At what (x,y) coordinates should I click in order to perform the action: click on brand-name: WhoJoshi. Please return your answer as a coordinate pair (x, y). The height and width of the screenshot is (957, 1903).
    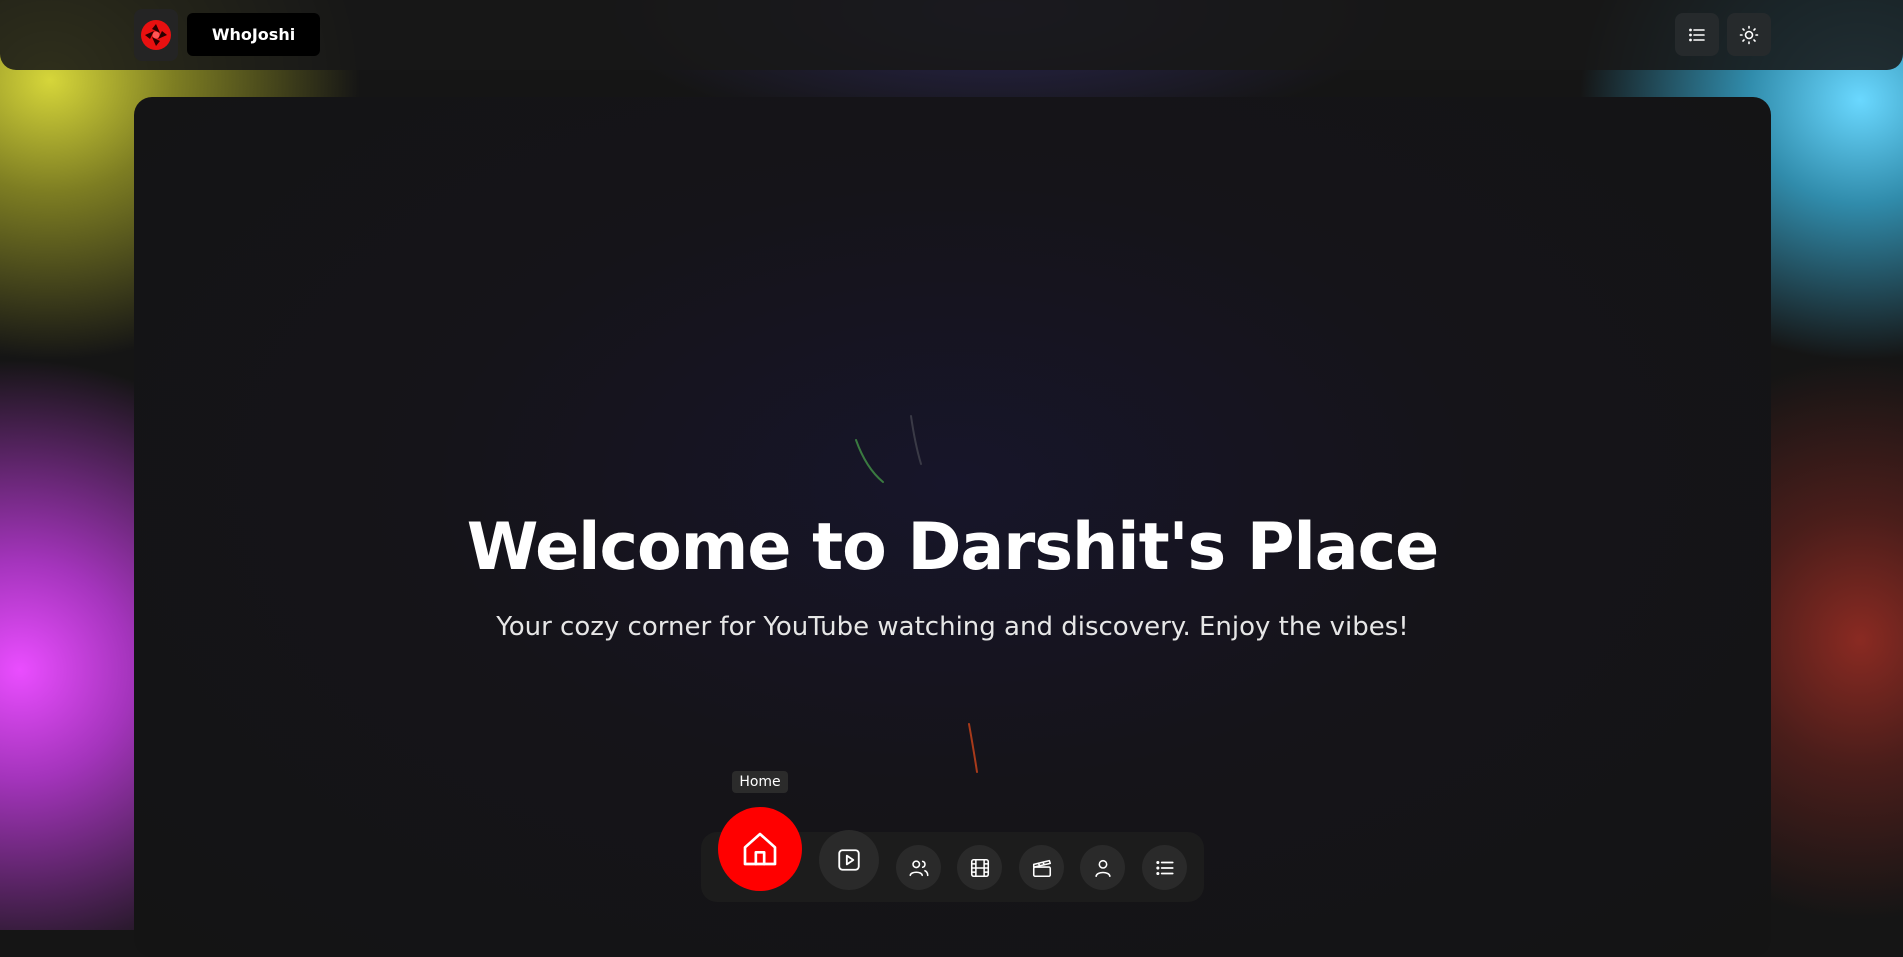
    Looking at the image, I should click on (253, 34).